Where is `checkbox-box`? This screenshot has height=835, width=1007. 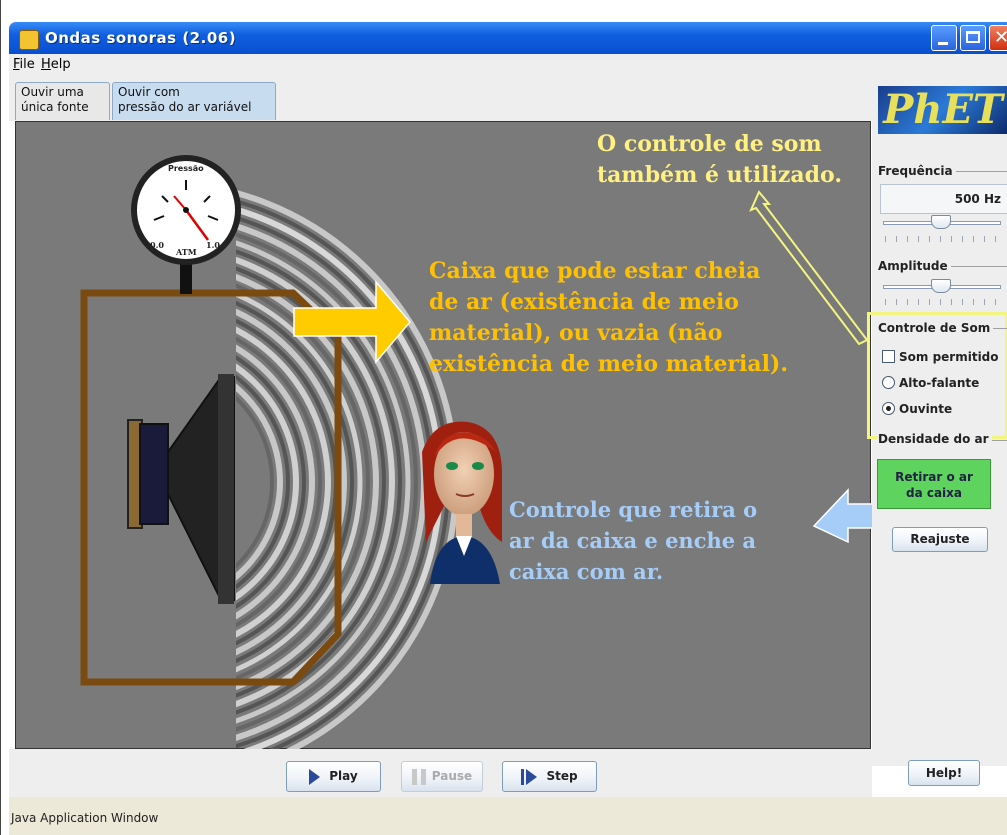 checkbox-box is located at coordinates (888, 356).